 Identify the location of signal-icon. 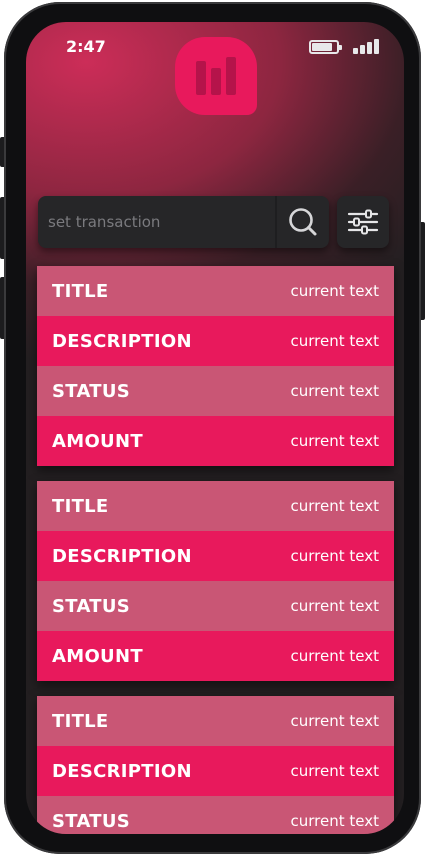
(366, 46).